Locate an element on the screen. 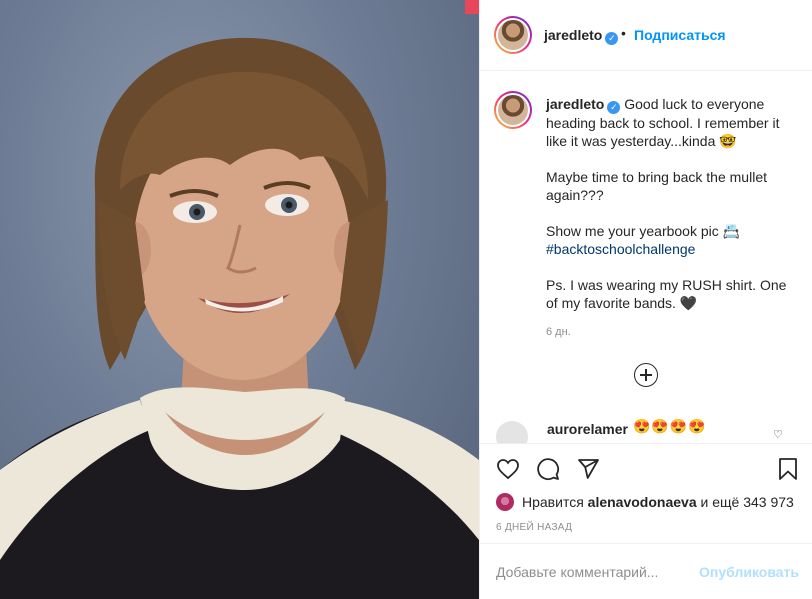 This screenshot has height=599, width=812. author-username-link: jaredleto ✓ is located at coordinates (581, 36).